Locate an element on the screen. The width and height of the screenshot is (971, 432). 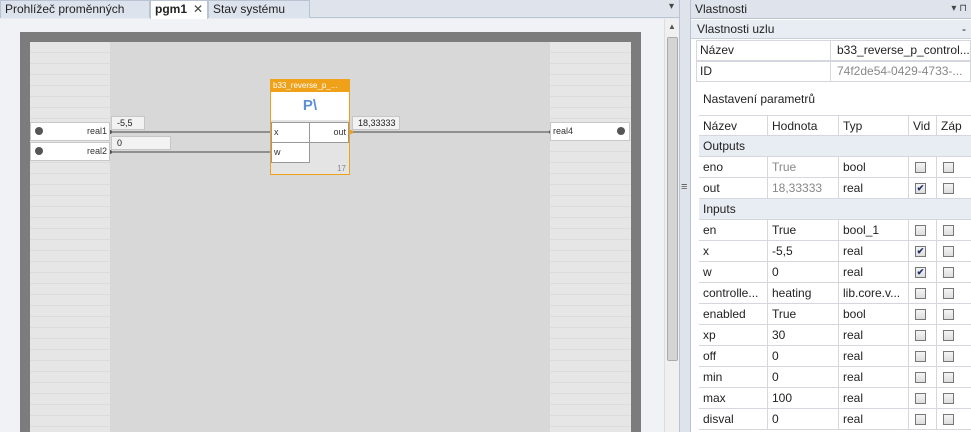
param-name: eno is located at coordinates (733, 167).